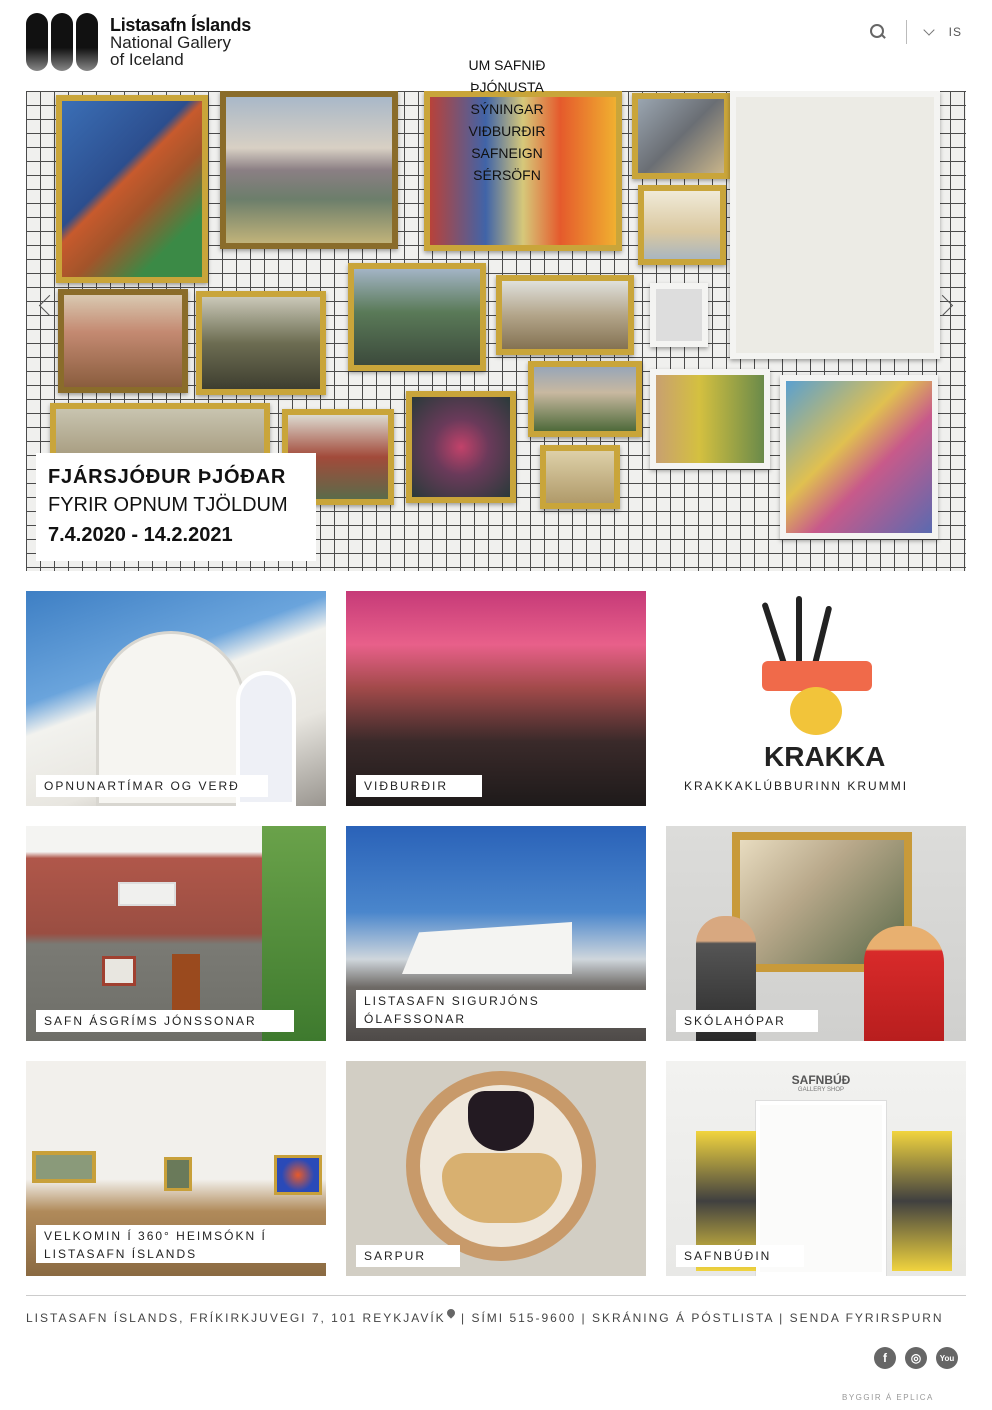  What do you see at coordinates (821, 1080) in the screenshot?
I see `shop-sign: SAFNBÚÐ` at bounding box center [821, 1080].